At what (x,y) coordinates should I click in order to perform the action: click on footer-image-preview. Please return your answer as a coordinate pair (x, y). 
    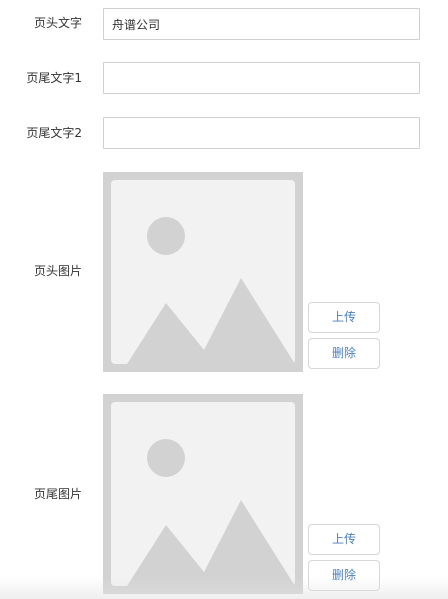
    Looking at the image, I should click on (203, 494).